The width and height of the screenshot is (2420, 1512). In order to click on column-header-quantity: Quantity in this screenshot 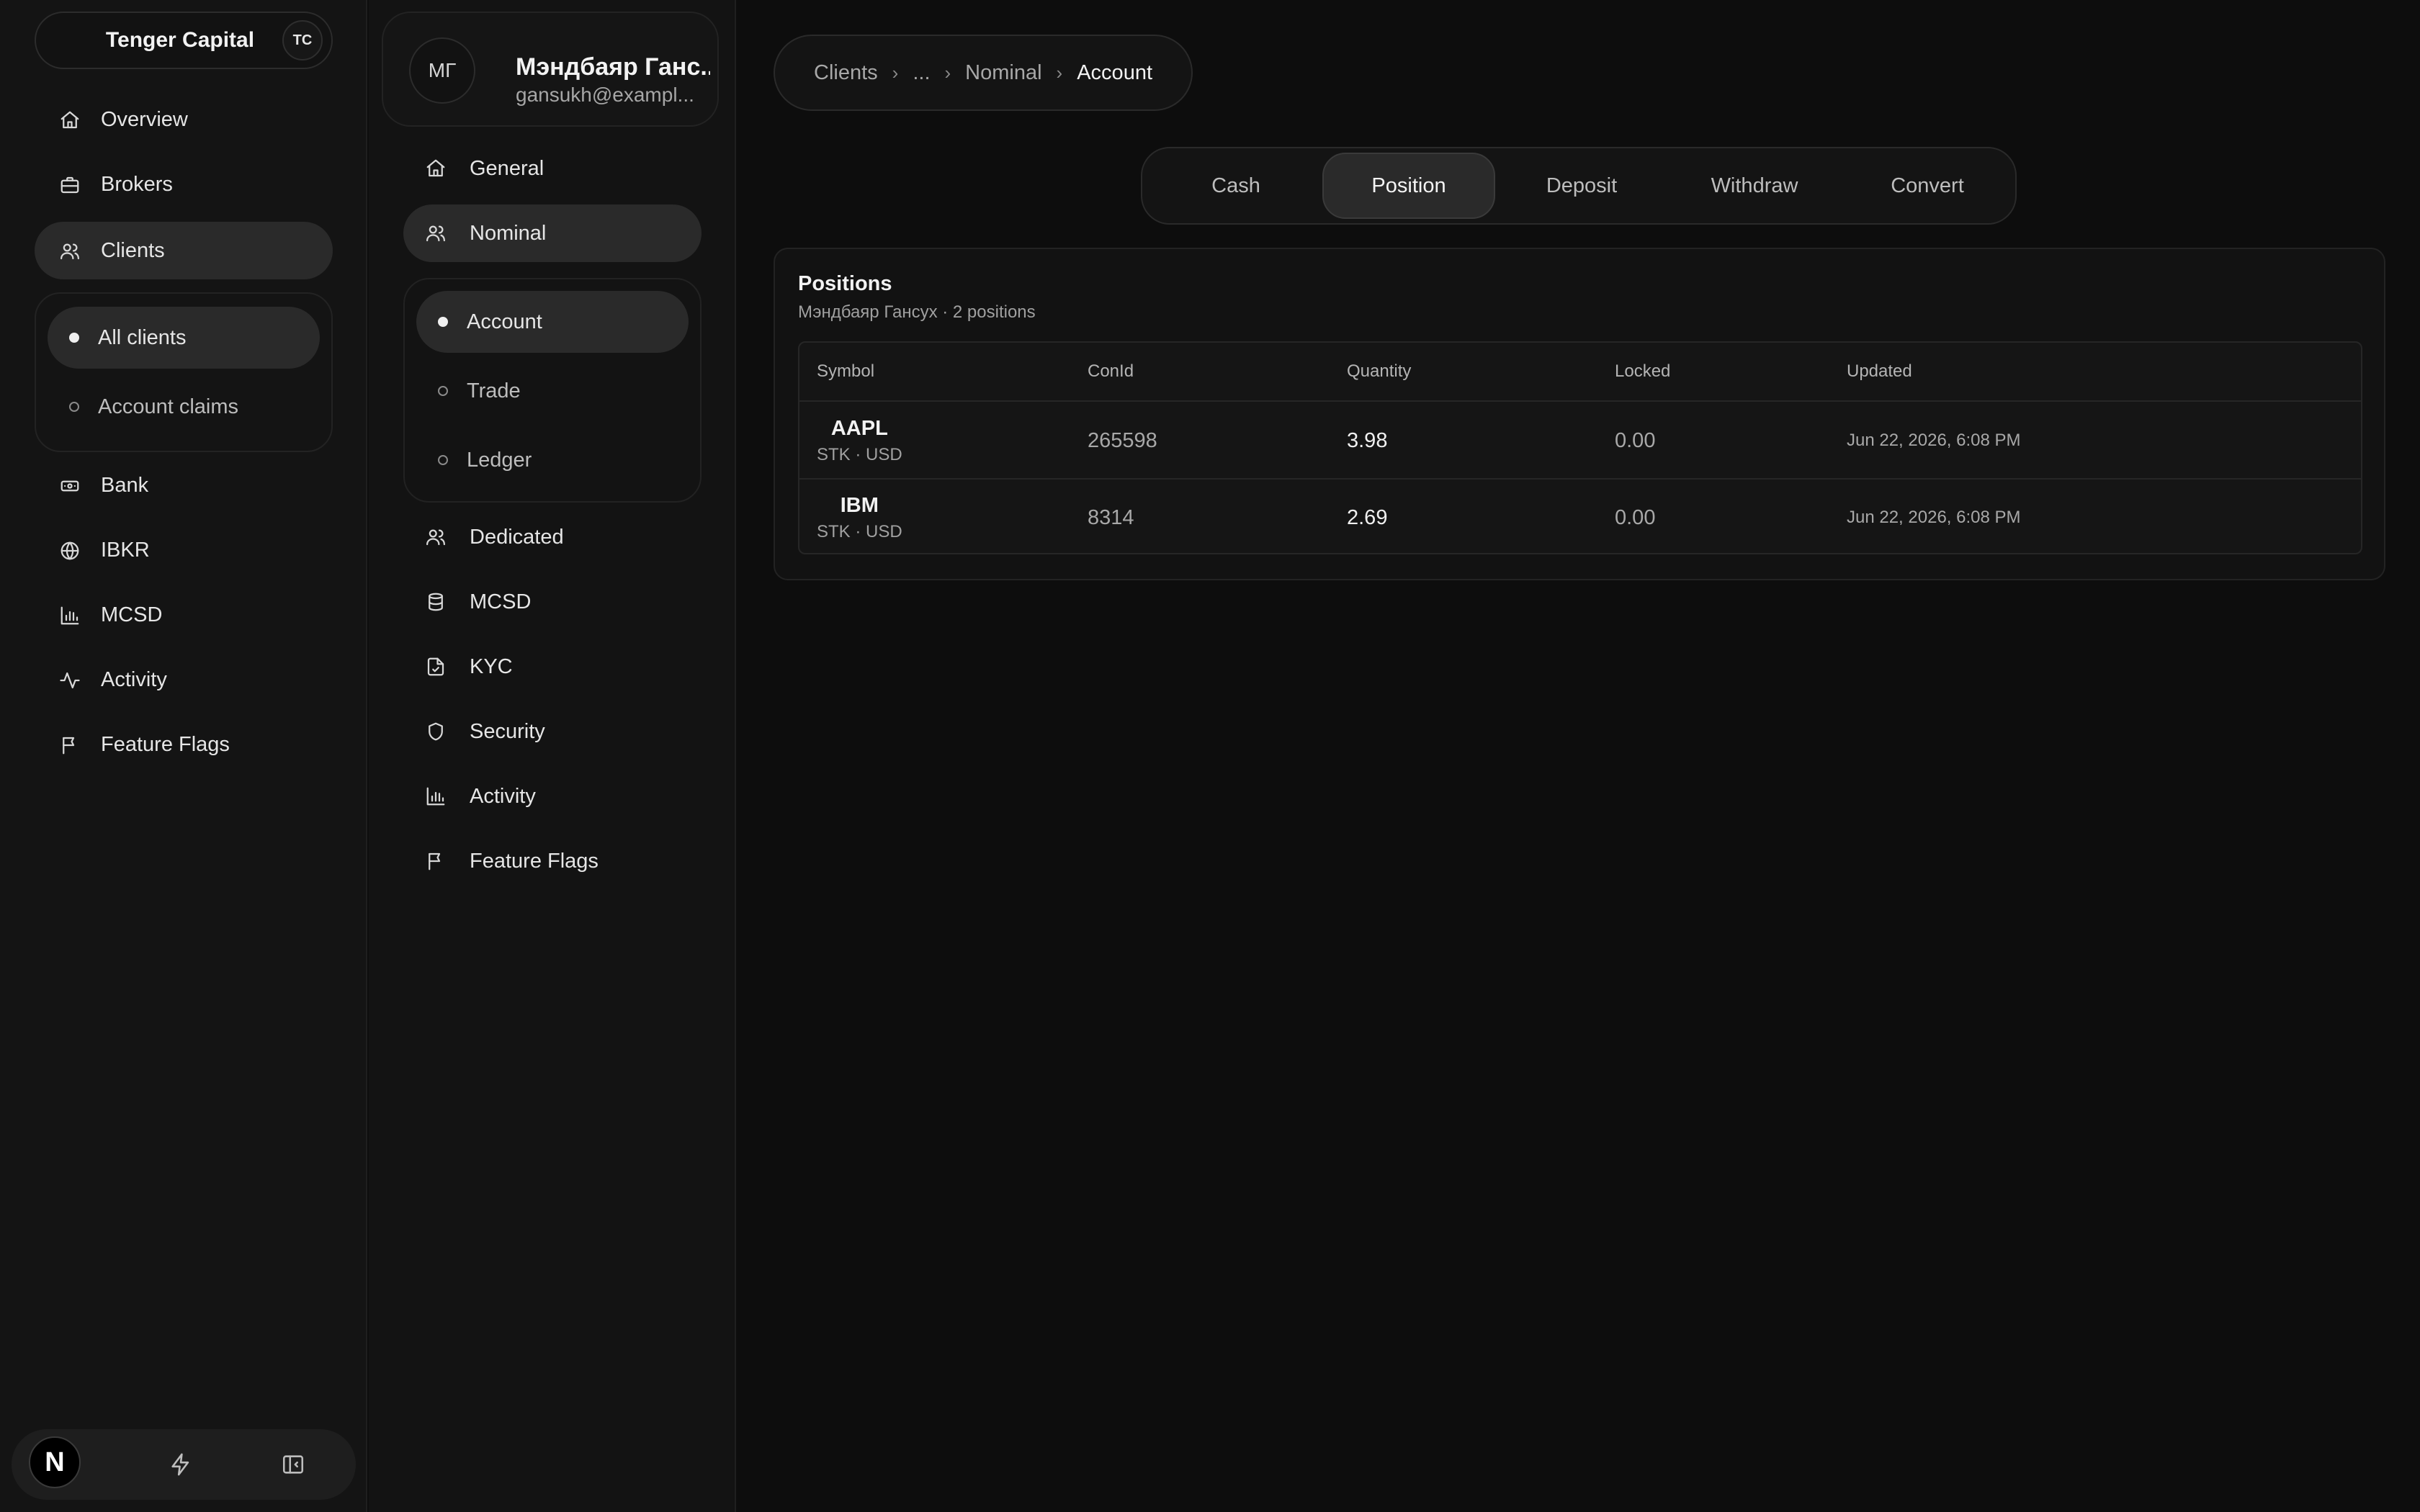, I will do `click(1379, 371)`.